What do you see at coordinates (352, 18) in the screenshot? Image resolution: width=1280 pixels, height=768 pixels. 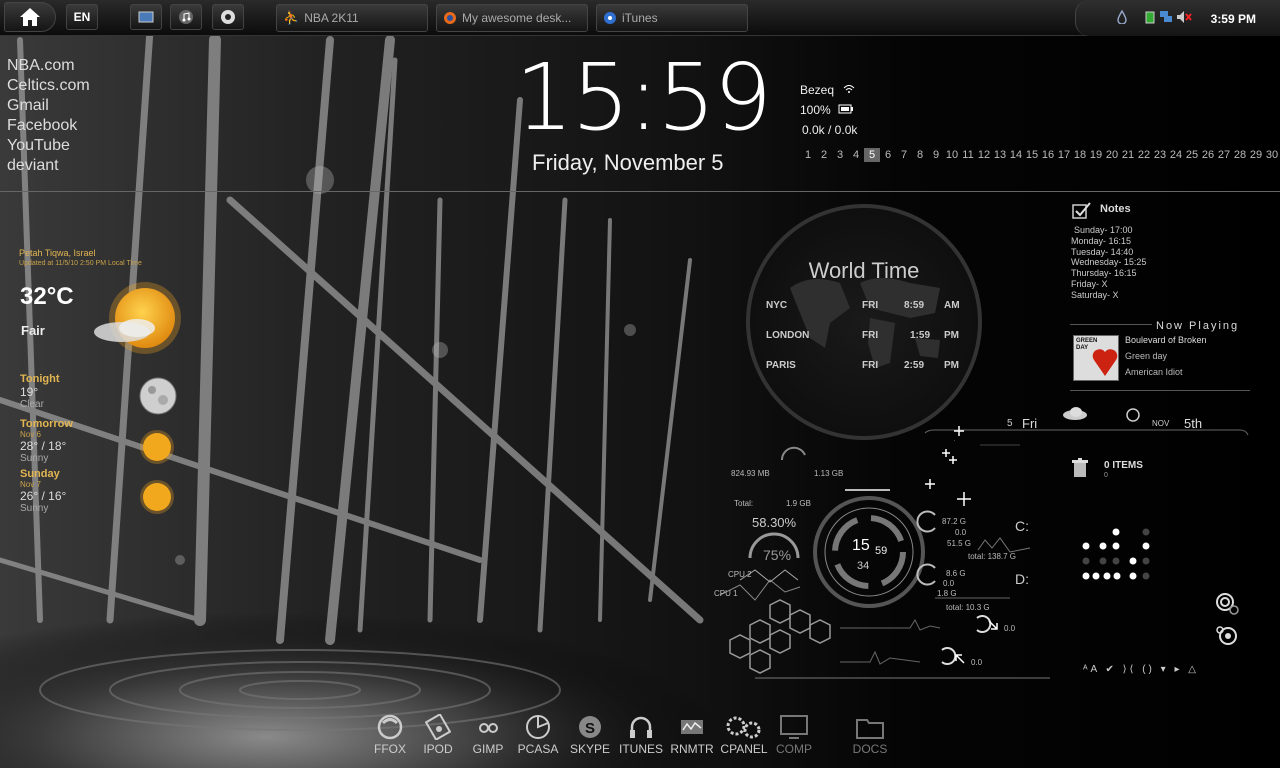 I see `task-nba-2k11: ⛹ NBA 2K11` at bounding box center [352, 18].